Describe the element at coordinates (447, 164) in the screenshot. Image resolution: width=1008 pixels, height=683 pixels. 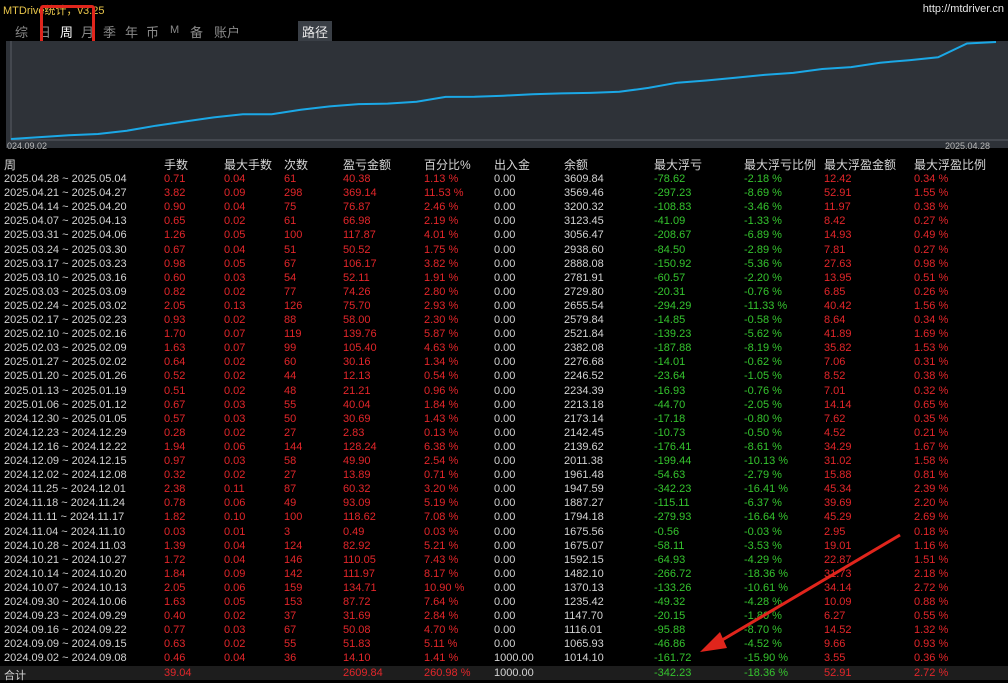
I see `header-col-pct: 百分比%` at that location.